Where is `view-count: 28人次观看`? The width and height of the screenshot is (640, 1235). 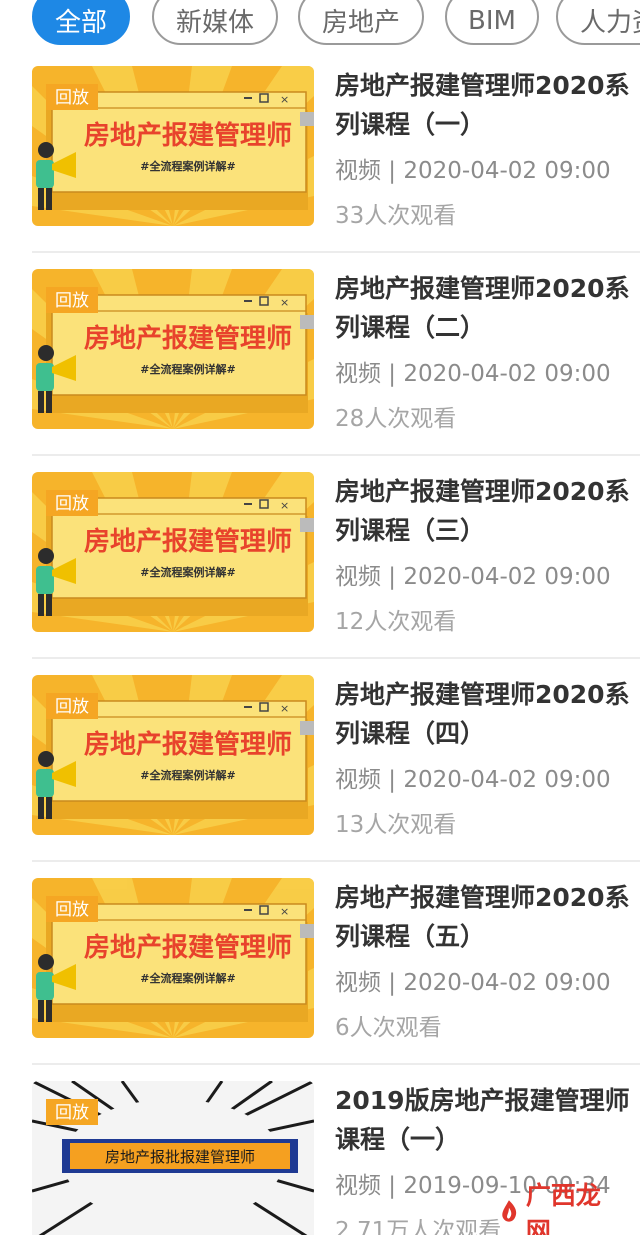 view-count: 28人次观看 is located at coordinates (396, 419).